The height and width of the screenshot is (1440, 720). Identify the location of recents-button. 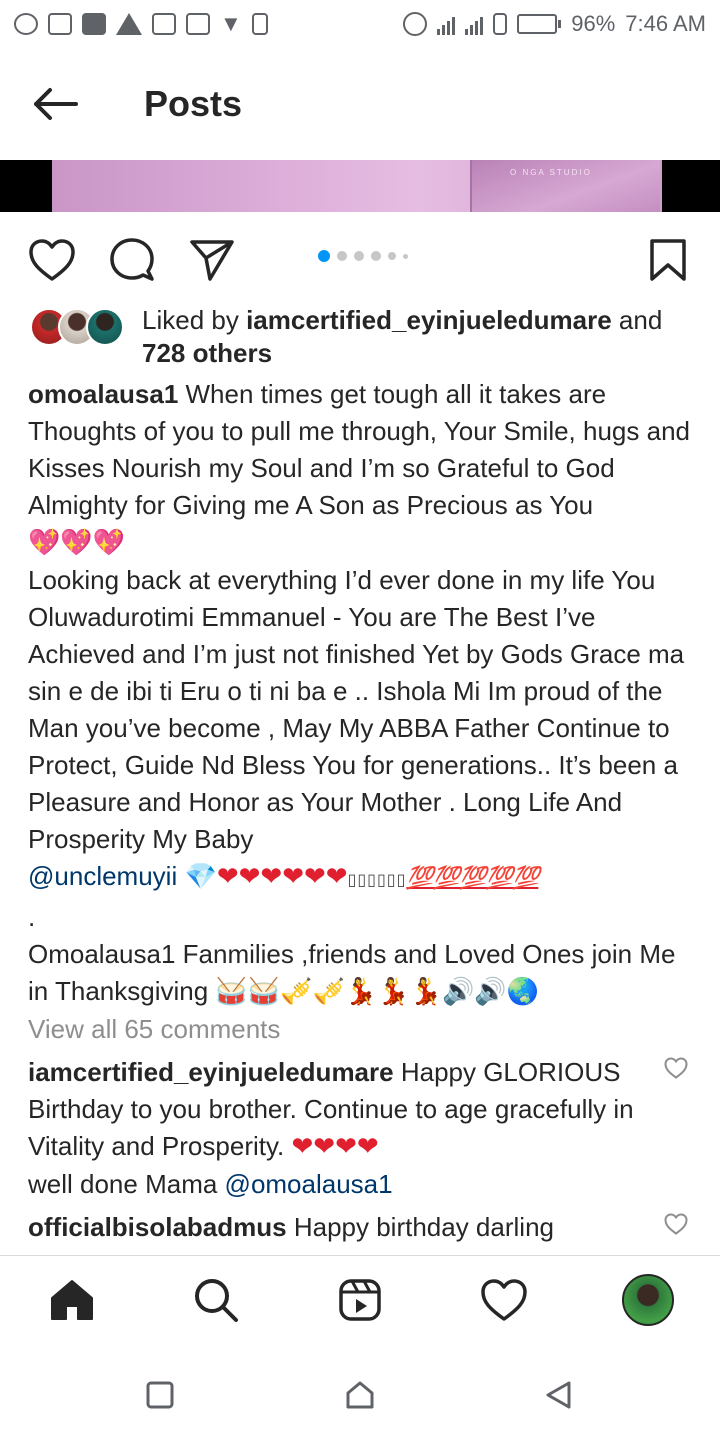
(160, 1395).